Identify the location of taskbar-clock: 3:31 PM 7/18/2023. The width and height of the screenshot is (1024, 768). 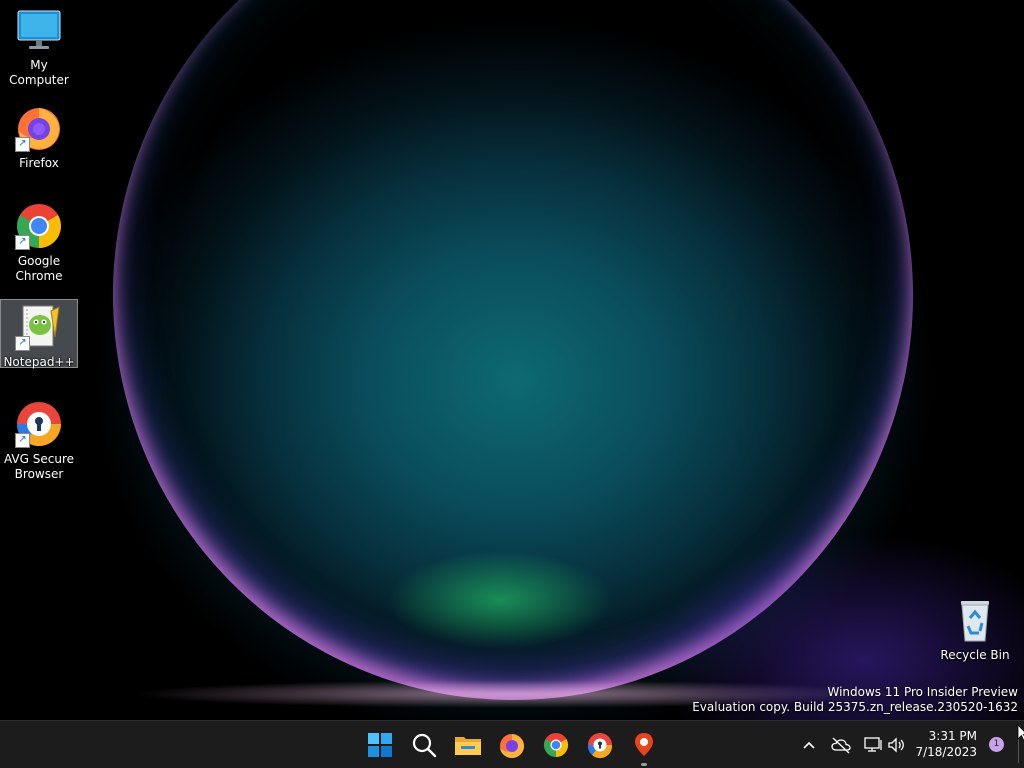
(946, 744).